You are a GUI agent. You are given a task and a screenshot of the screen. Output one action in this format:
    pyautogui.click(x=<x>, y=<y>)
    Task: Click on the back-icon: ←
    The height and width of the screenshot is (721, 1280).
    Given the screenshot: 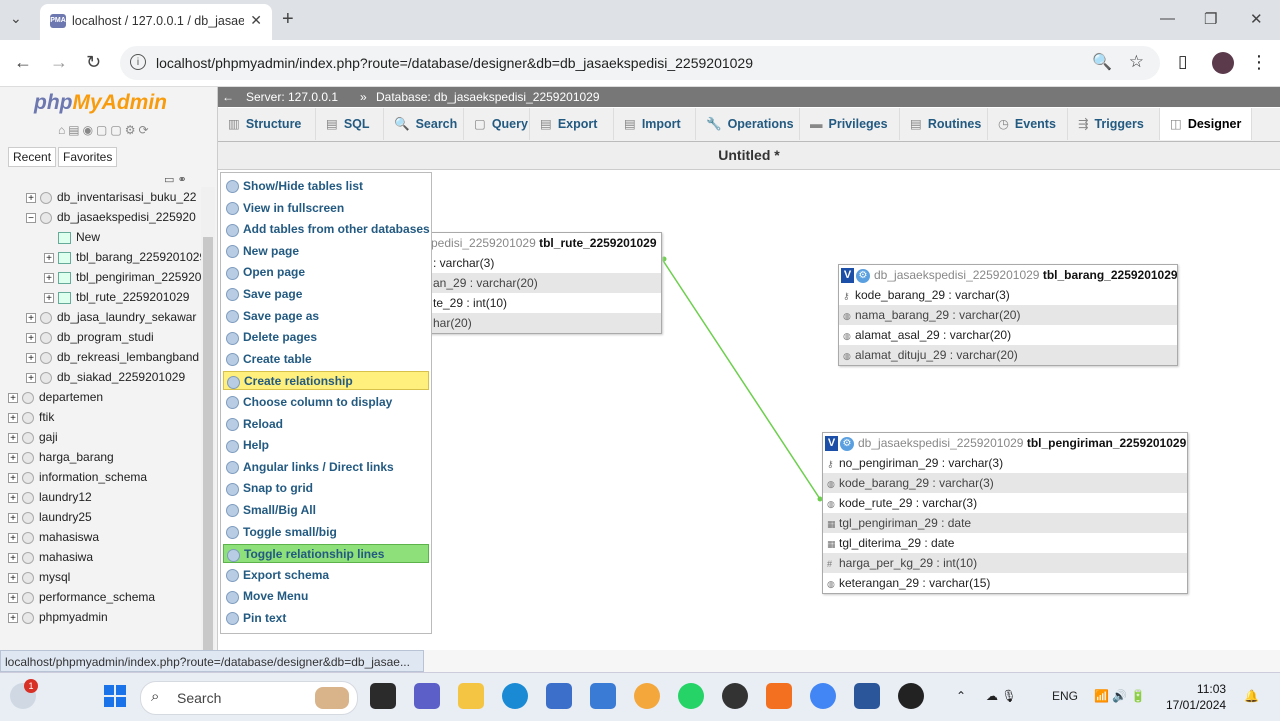 What is the action you would take?
    pyautogui.click(x=23, y=62)
    